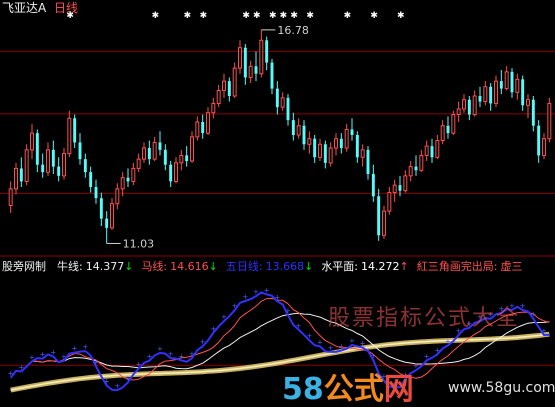 Image resolution: width=555 pixels, height=407 pixels. I want to click on security-name: 飞亚达A, so click(24, 8).